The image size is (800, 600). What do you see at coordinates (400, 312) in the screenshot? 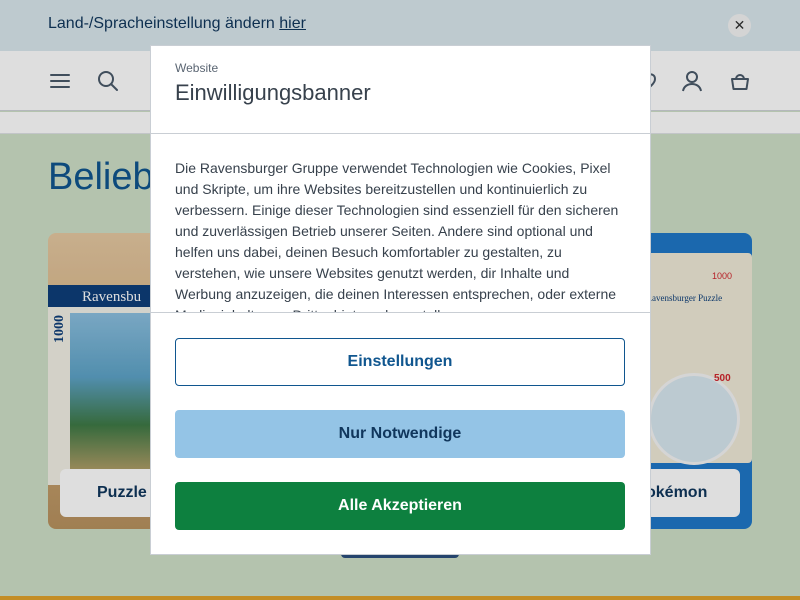
I see `modal-divider` at bounding box center [400, 312].